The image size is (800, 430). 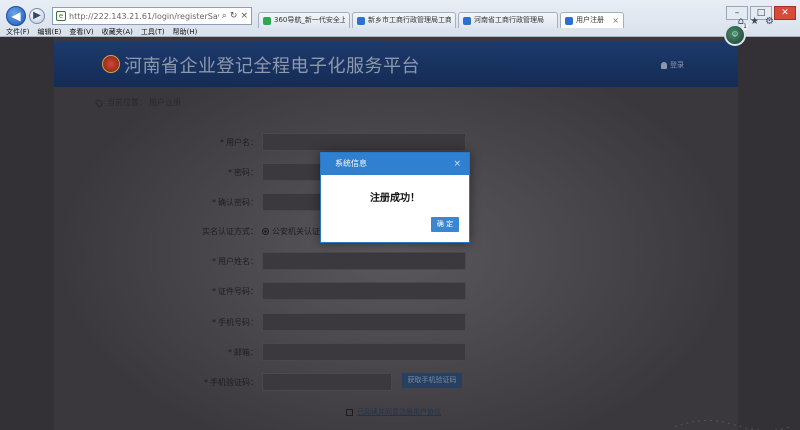 I want to click on user-icon, so click(x=664, y=65).